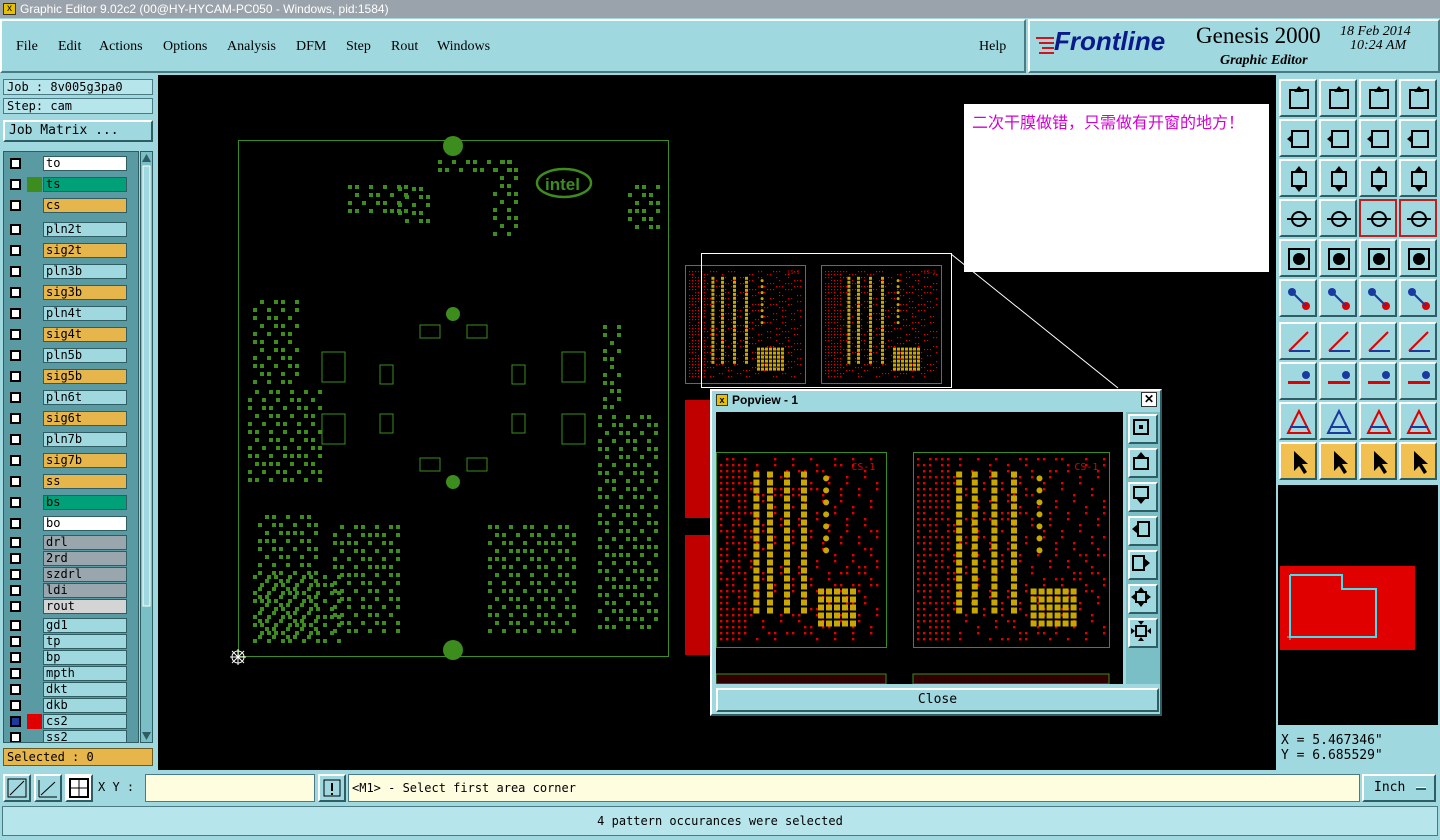 This screenshot has width=1440, height=840. What do you see at coordinates (1418, 381) in the screenshot?
I see `group-icon` at bounding box center [1418, 381].